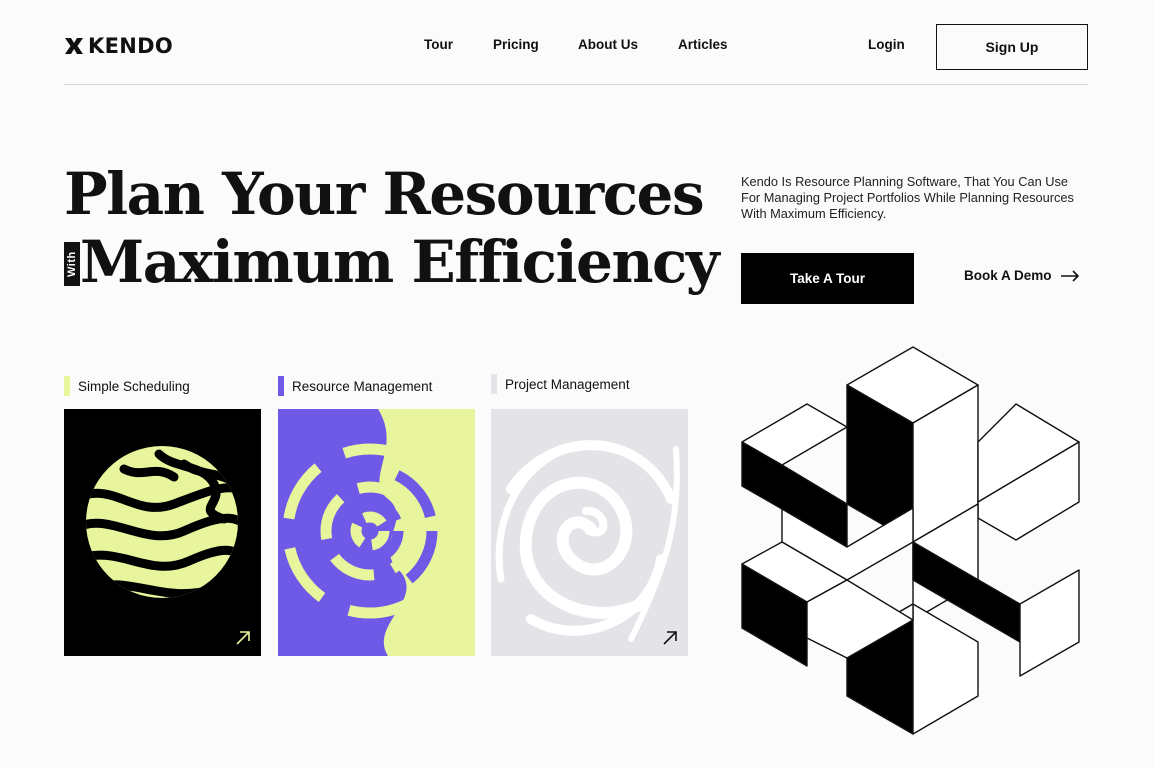  I want to click on feature-card-project-management, so click(589, 532).